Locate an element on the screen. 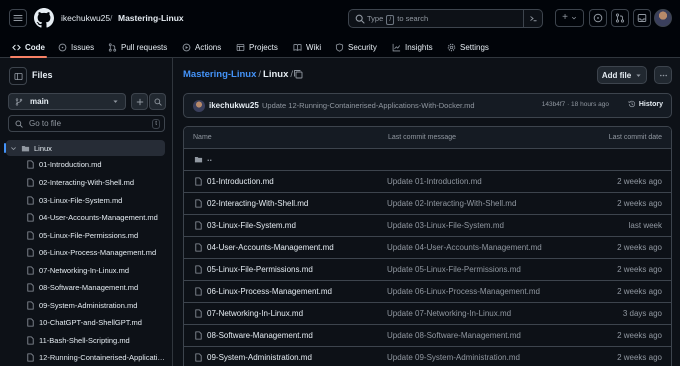 Image resolution: width=680 pixels, height=366 pixels. collapse-sidebar-button is located at coordinates (18, 76).